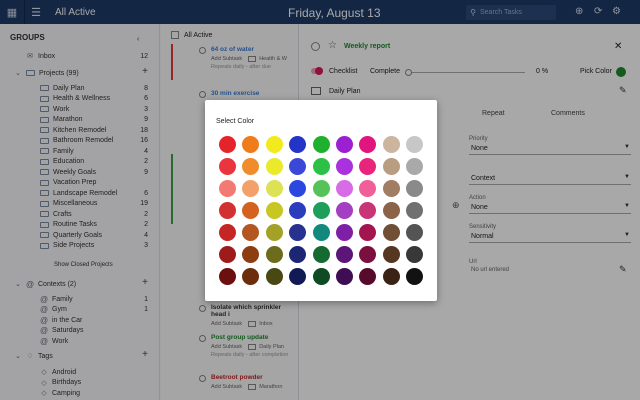 The image size is (640, 400). What do you see at coordinates (235, 121) in the screenshot?
I see `dialog-title: Select Color` at bounding box center [235, 121].